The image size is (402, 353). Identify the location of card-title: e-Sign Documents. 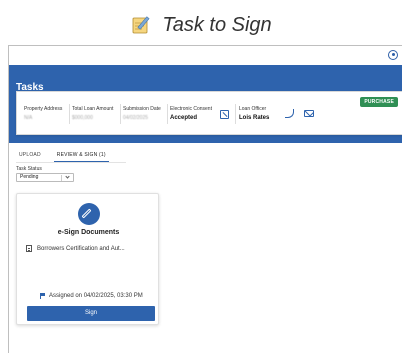
(88, 232).